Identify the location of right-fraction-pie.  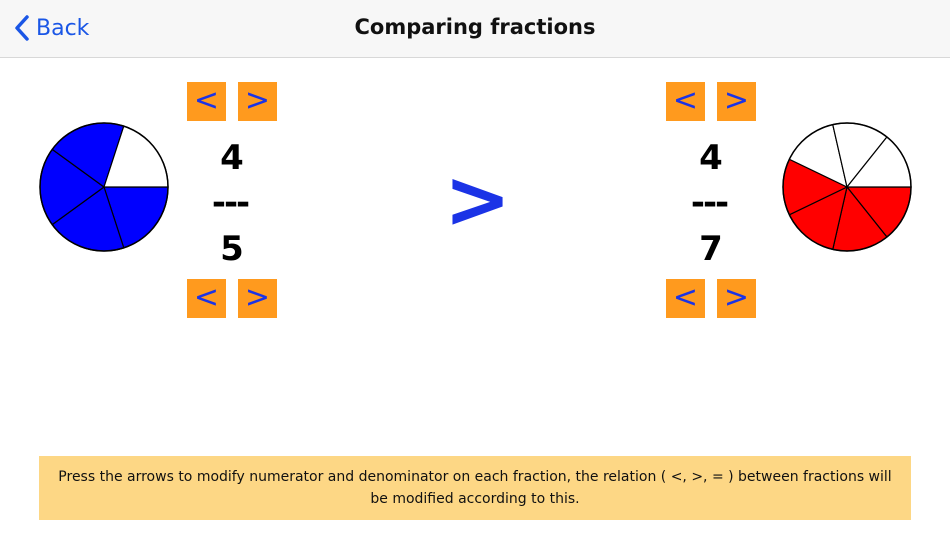
(847, 187).